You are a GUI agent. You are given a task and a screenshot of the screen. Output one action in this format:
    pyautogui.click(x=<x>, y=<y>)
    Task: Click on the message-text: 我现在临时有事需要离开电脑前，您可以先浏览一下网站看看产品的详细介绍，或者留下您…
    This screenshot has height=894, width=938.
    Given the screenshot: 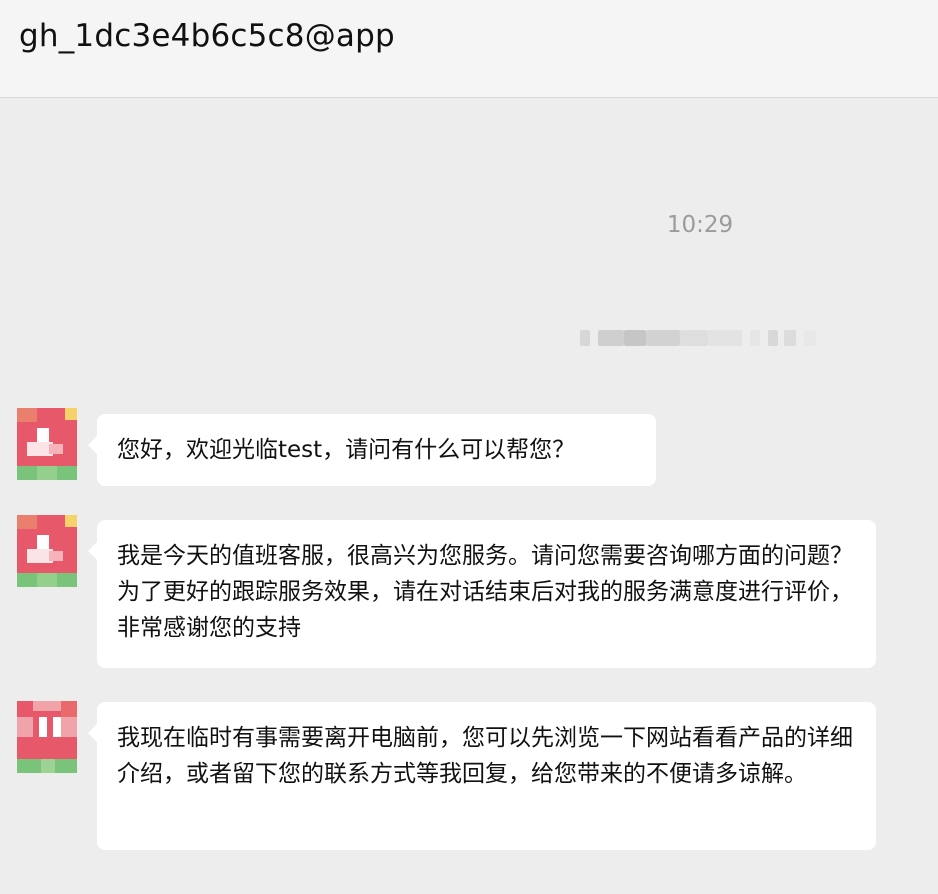 What is the action you would take?
    pyautogui.click(x=485, y=756)
    